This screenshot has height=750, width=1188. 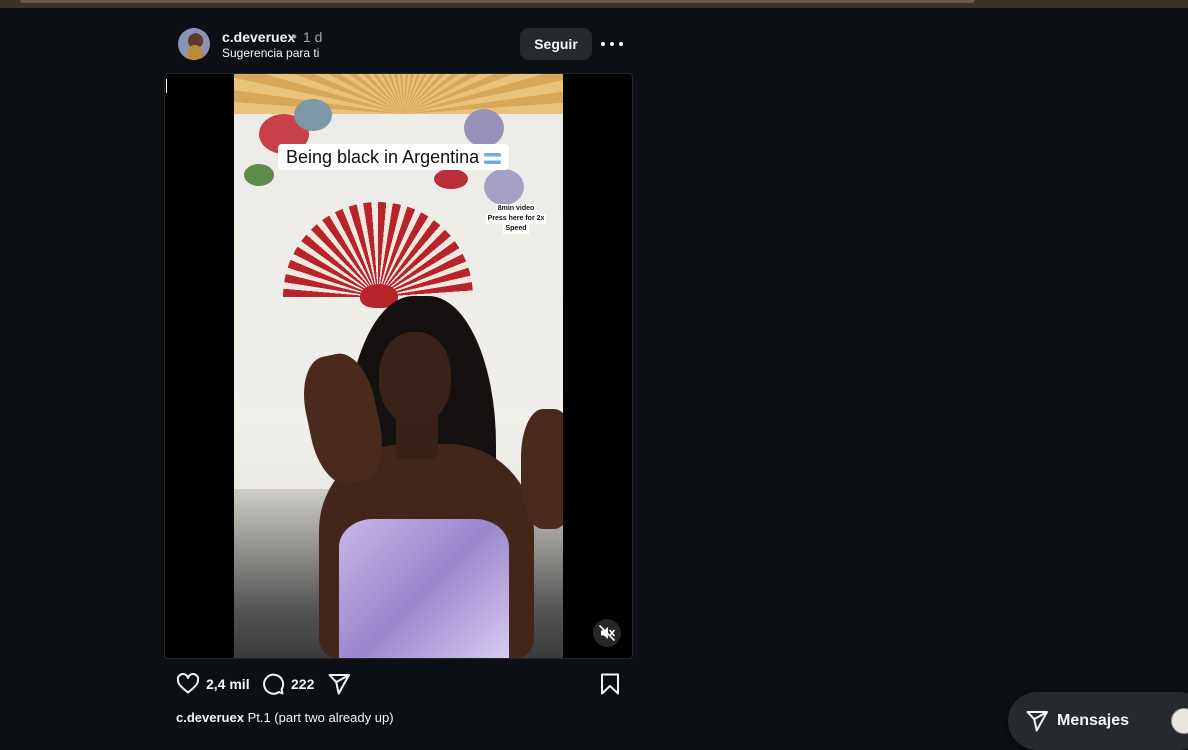 What do you see at coordinates (1093, 720) in the screenshot?
I see `messages-label: Mensajes` at bounding box center [1093, 720].